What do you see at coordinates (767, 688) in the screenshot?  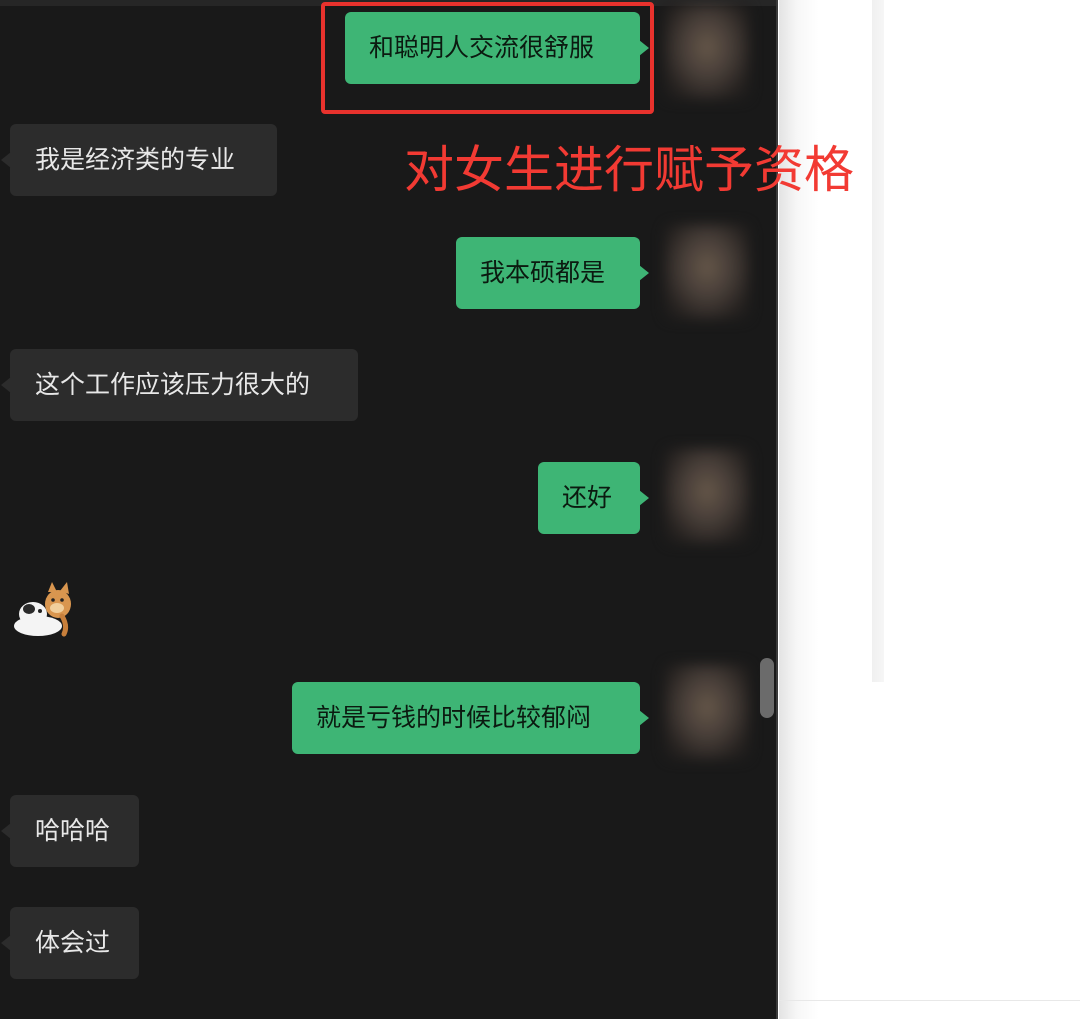 I see `scrollbar-thumb` at bounding box center [767, 688].